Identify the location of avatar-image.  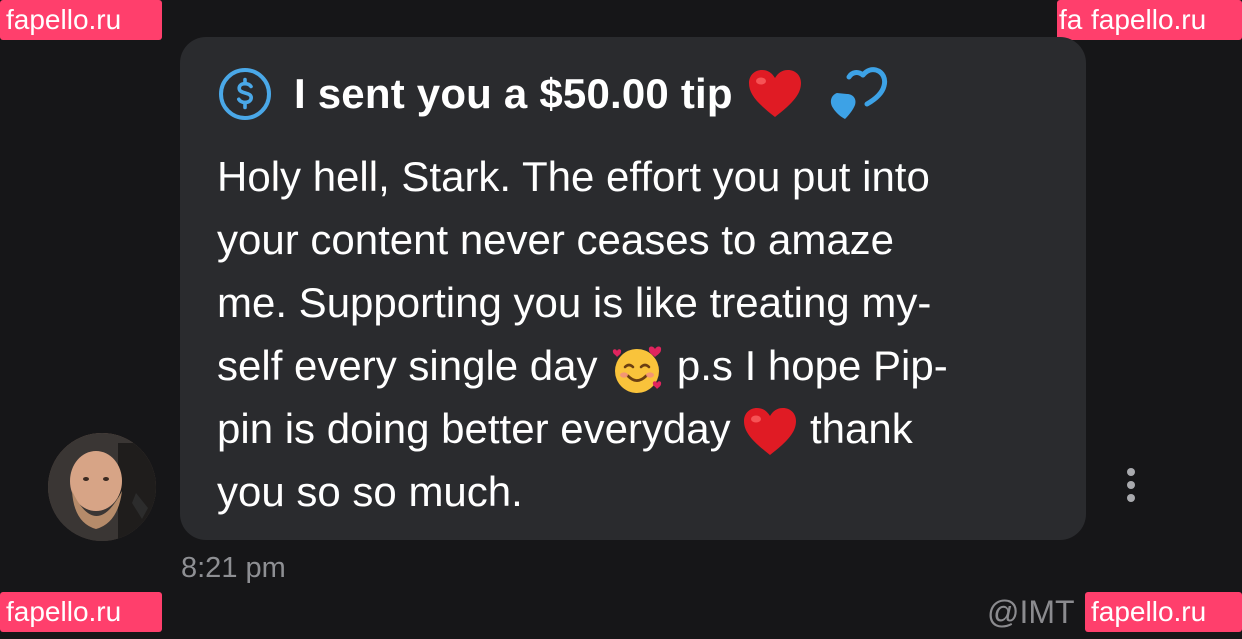
(102, 487).